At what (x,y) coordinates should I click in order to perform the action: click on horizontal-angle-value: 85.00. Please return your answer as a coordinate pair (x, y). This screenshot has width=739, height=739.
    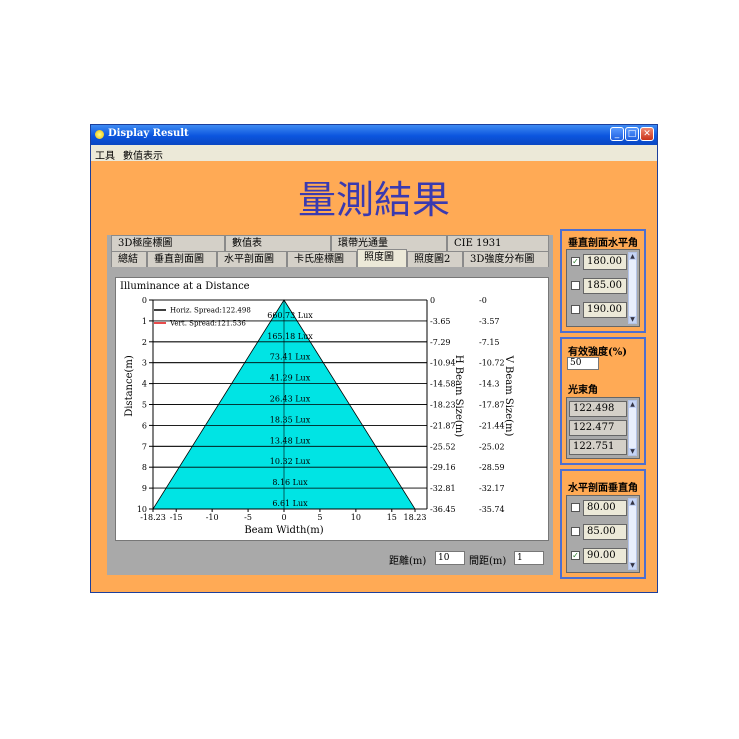
    Looking at the image, I should click on (605, 532).